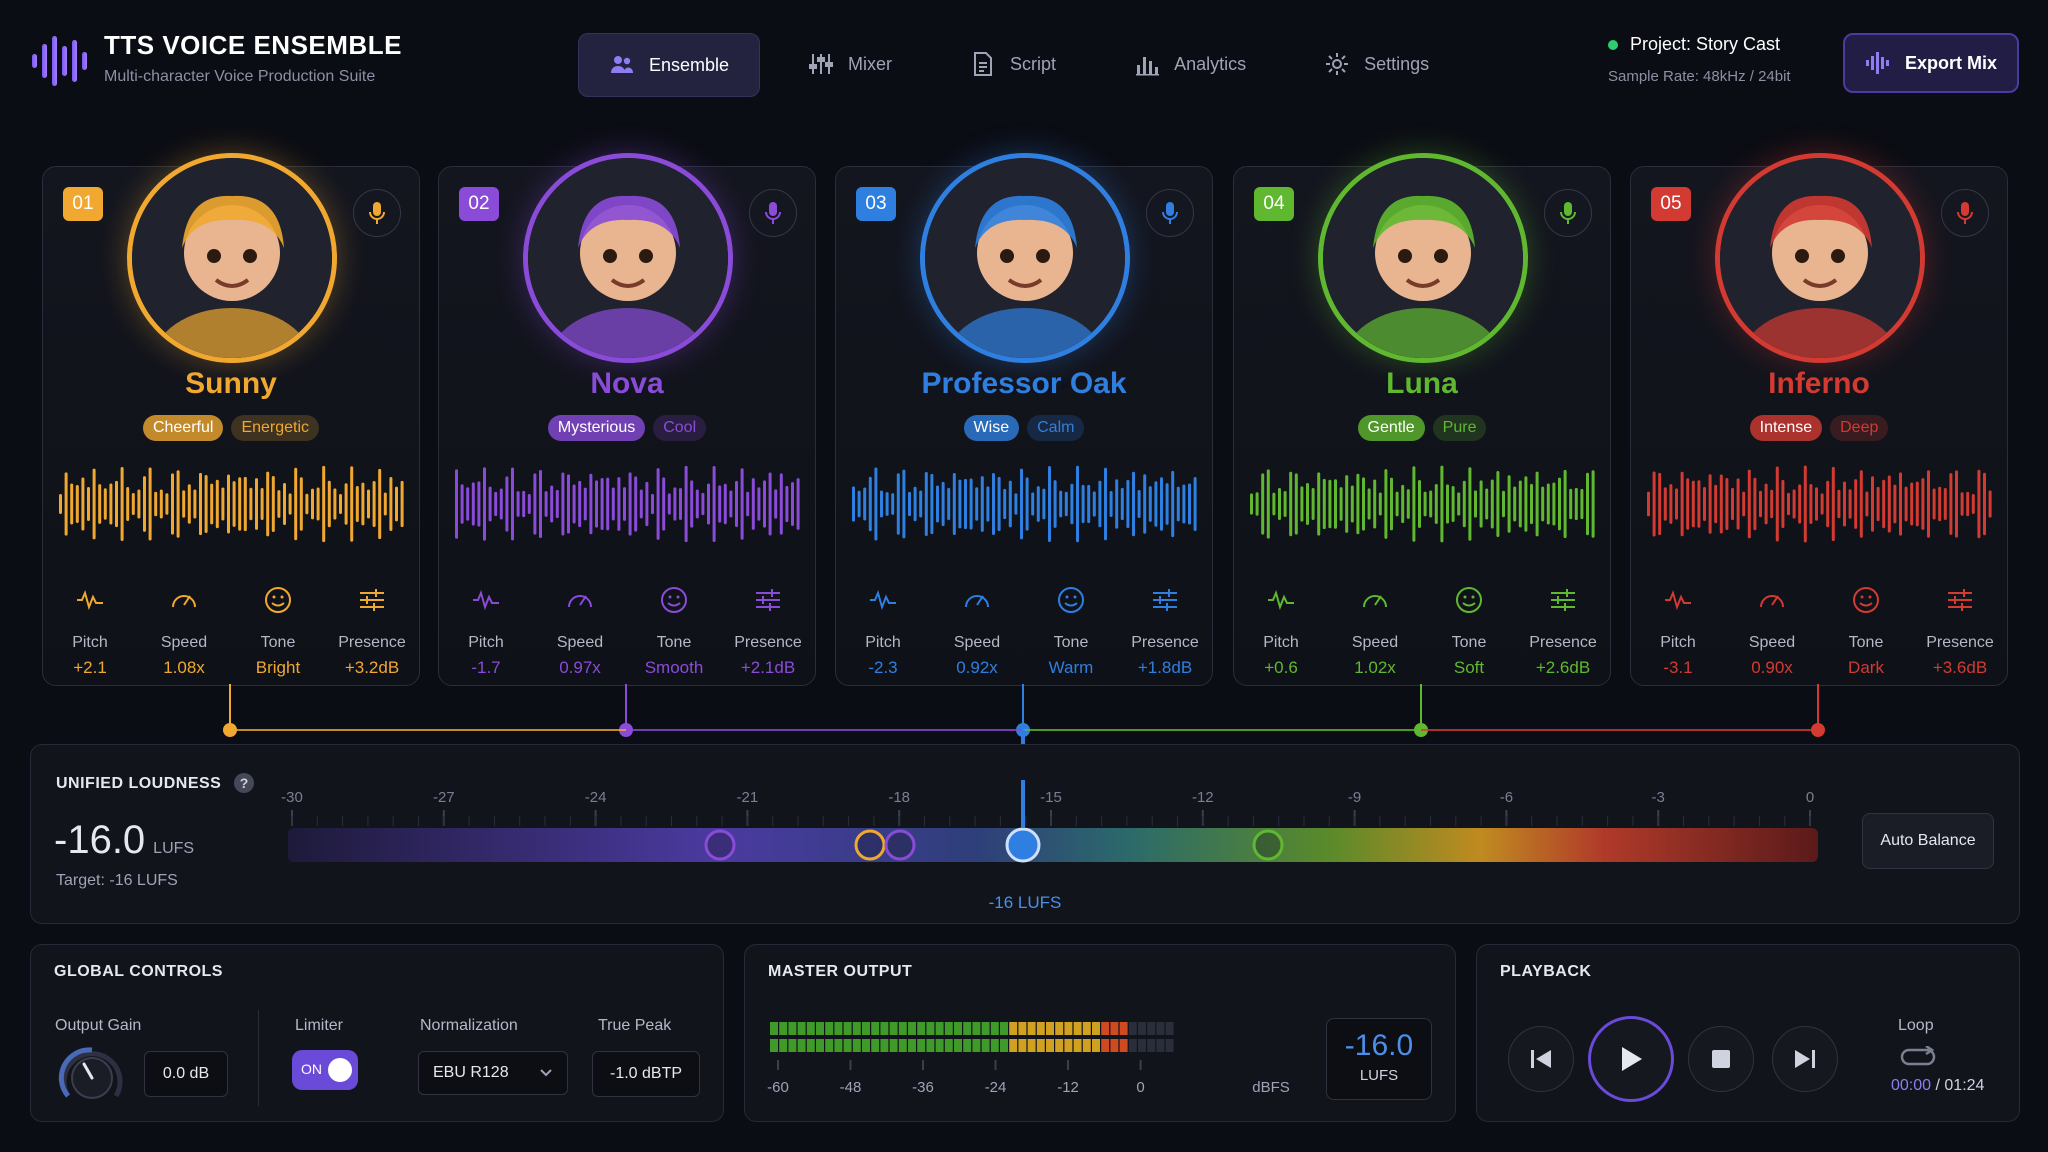 The height and width of the screenshot is (1152, 2048). What do you see at coordinates (1541, 1059) in the screenshot?
I see `previous-button` at bounding box center [1541, 1059].